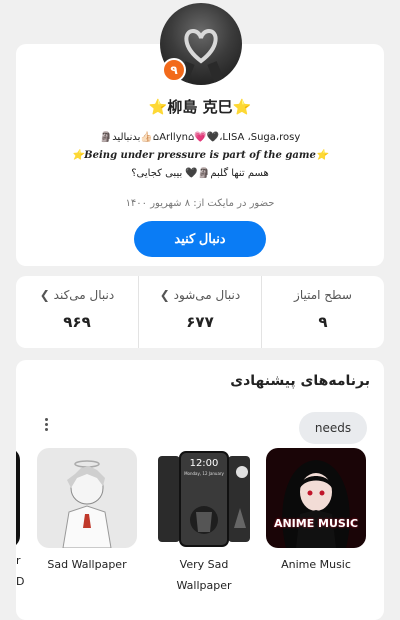 The width and height of the screenshot is (400, 620). I want to click on stat-value: ۹, so click(323, 322).